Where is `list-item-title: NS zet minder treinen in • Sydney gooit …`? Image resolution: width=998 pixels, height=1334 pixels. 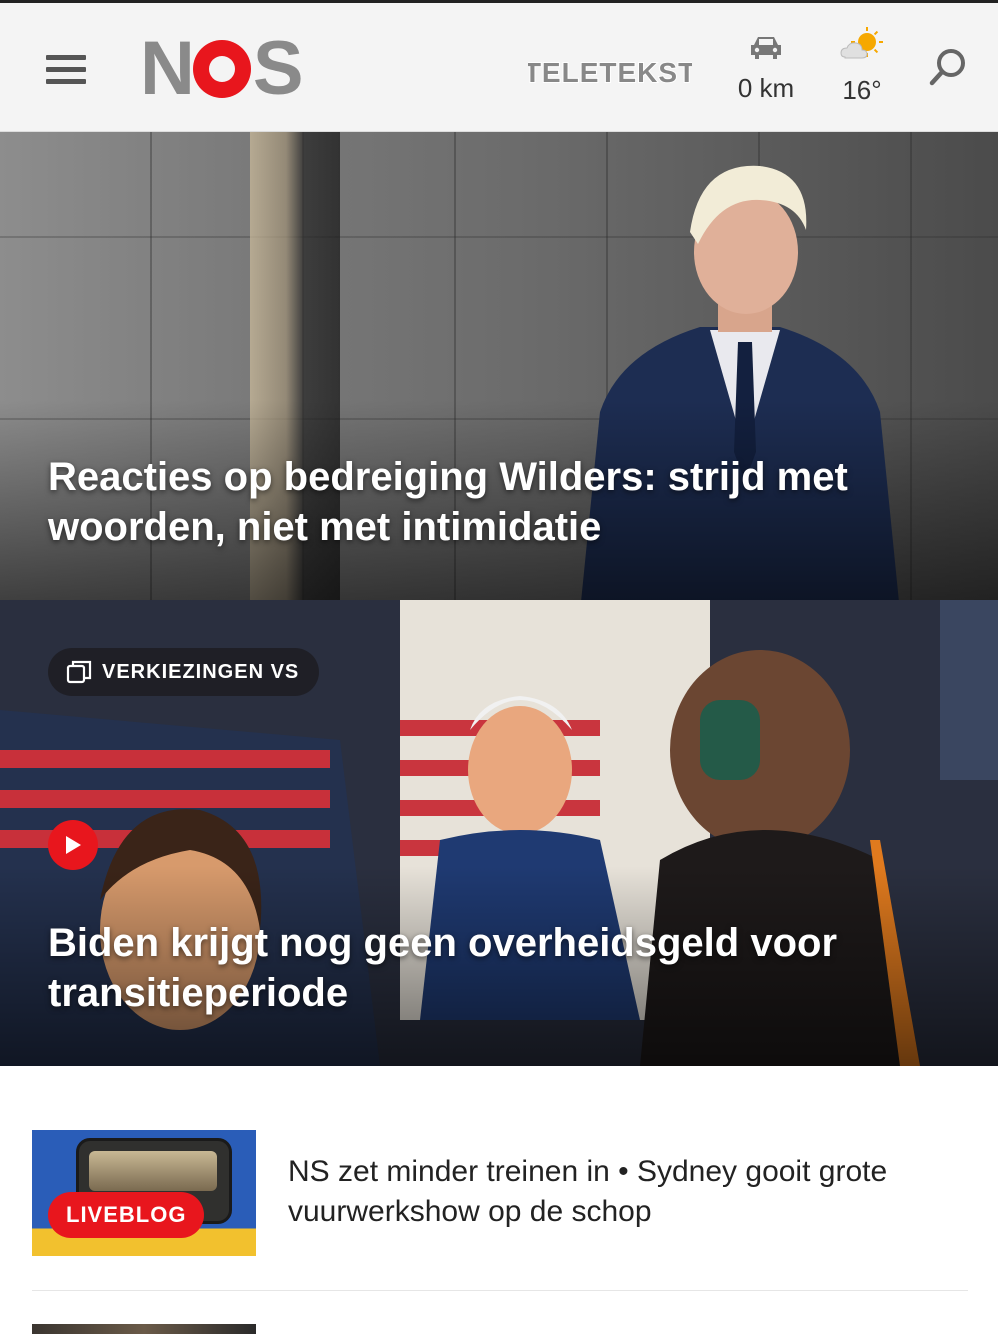
list-item-title: NS zet minder treinen in • Sydney gooit … is located at coordinates (628, 1192).